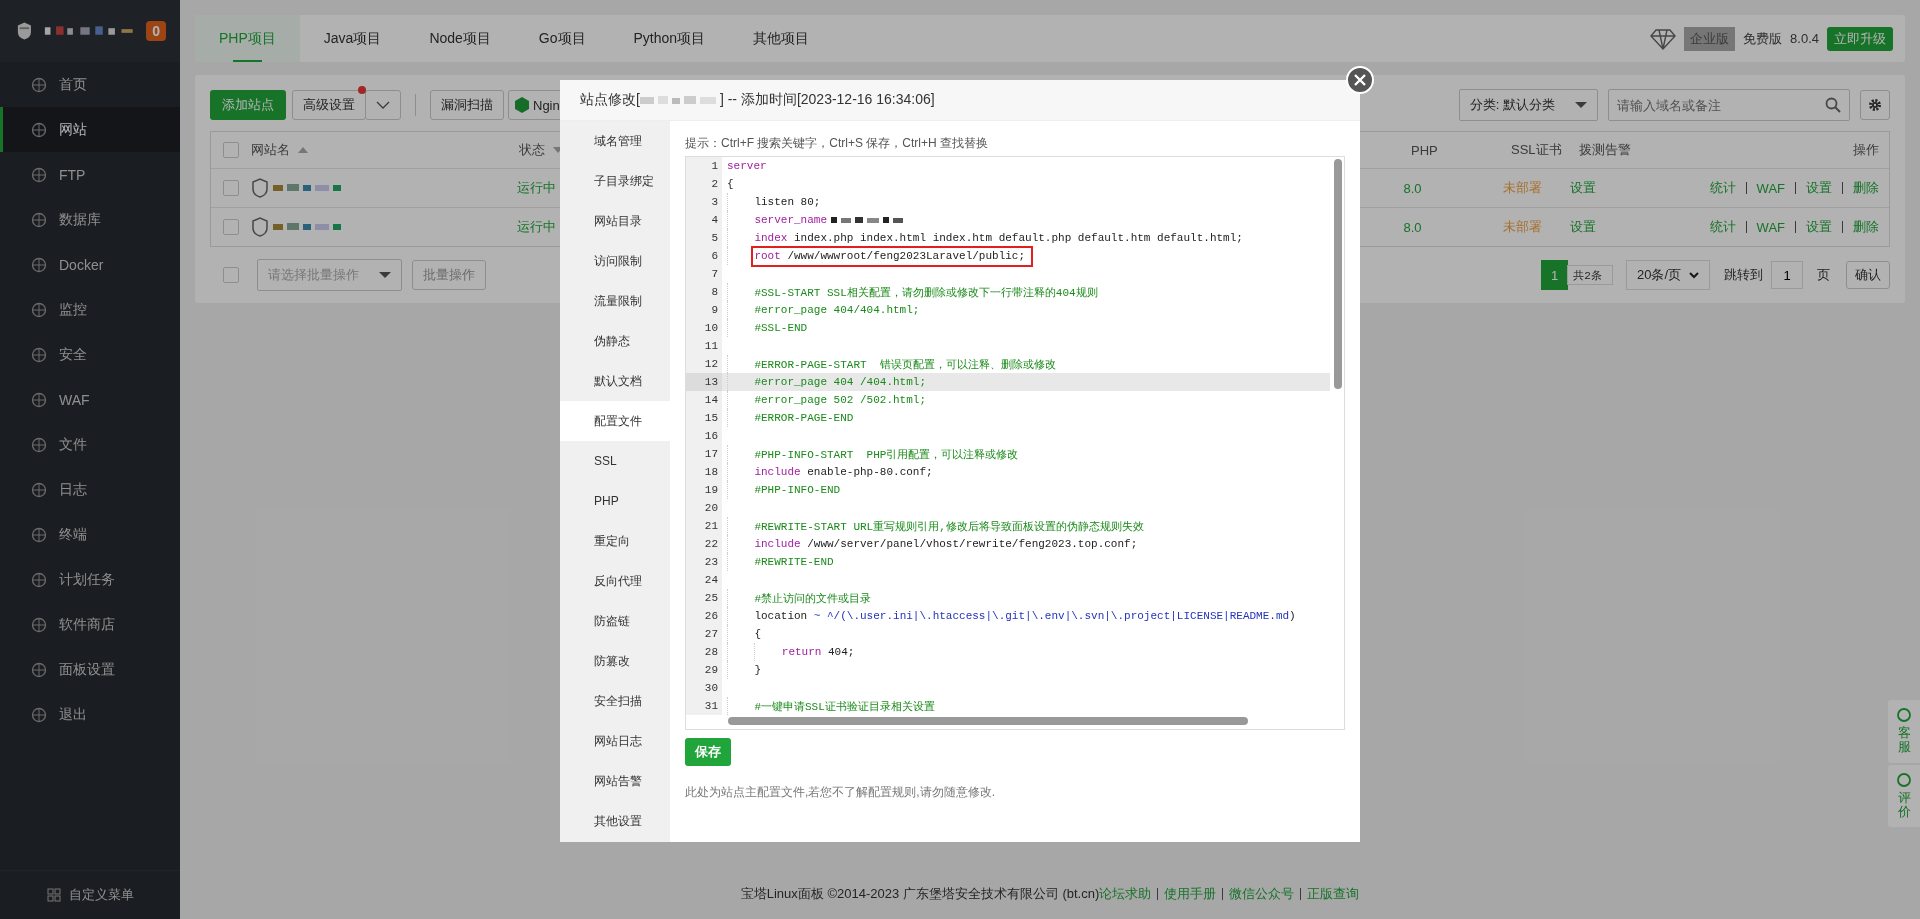 Image resolution: width=1920 pixels, height=919 pixels. I want to click on close-button, so click(1360, 80).